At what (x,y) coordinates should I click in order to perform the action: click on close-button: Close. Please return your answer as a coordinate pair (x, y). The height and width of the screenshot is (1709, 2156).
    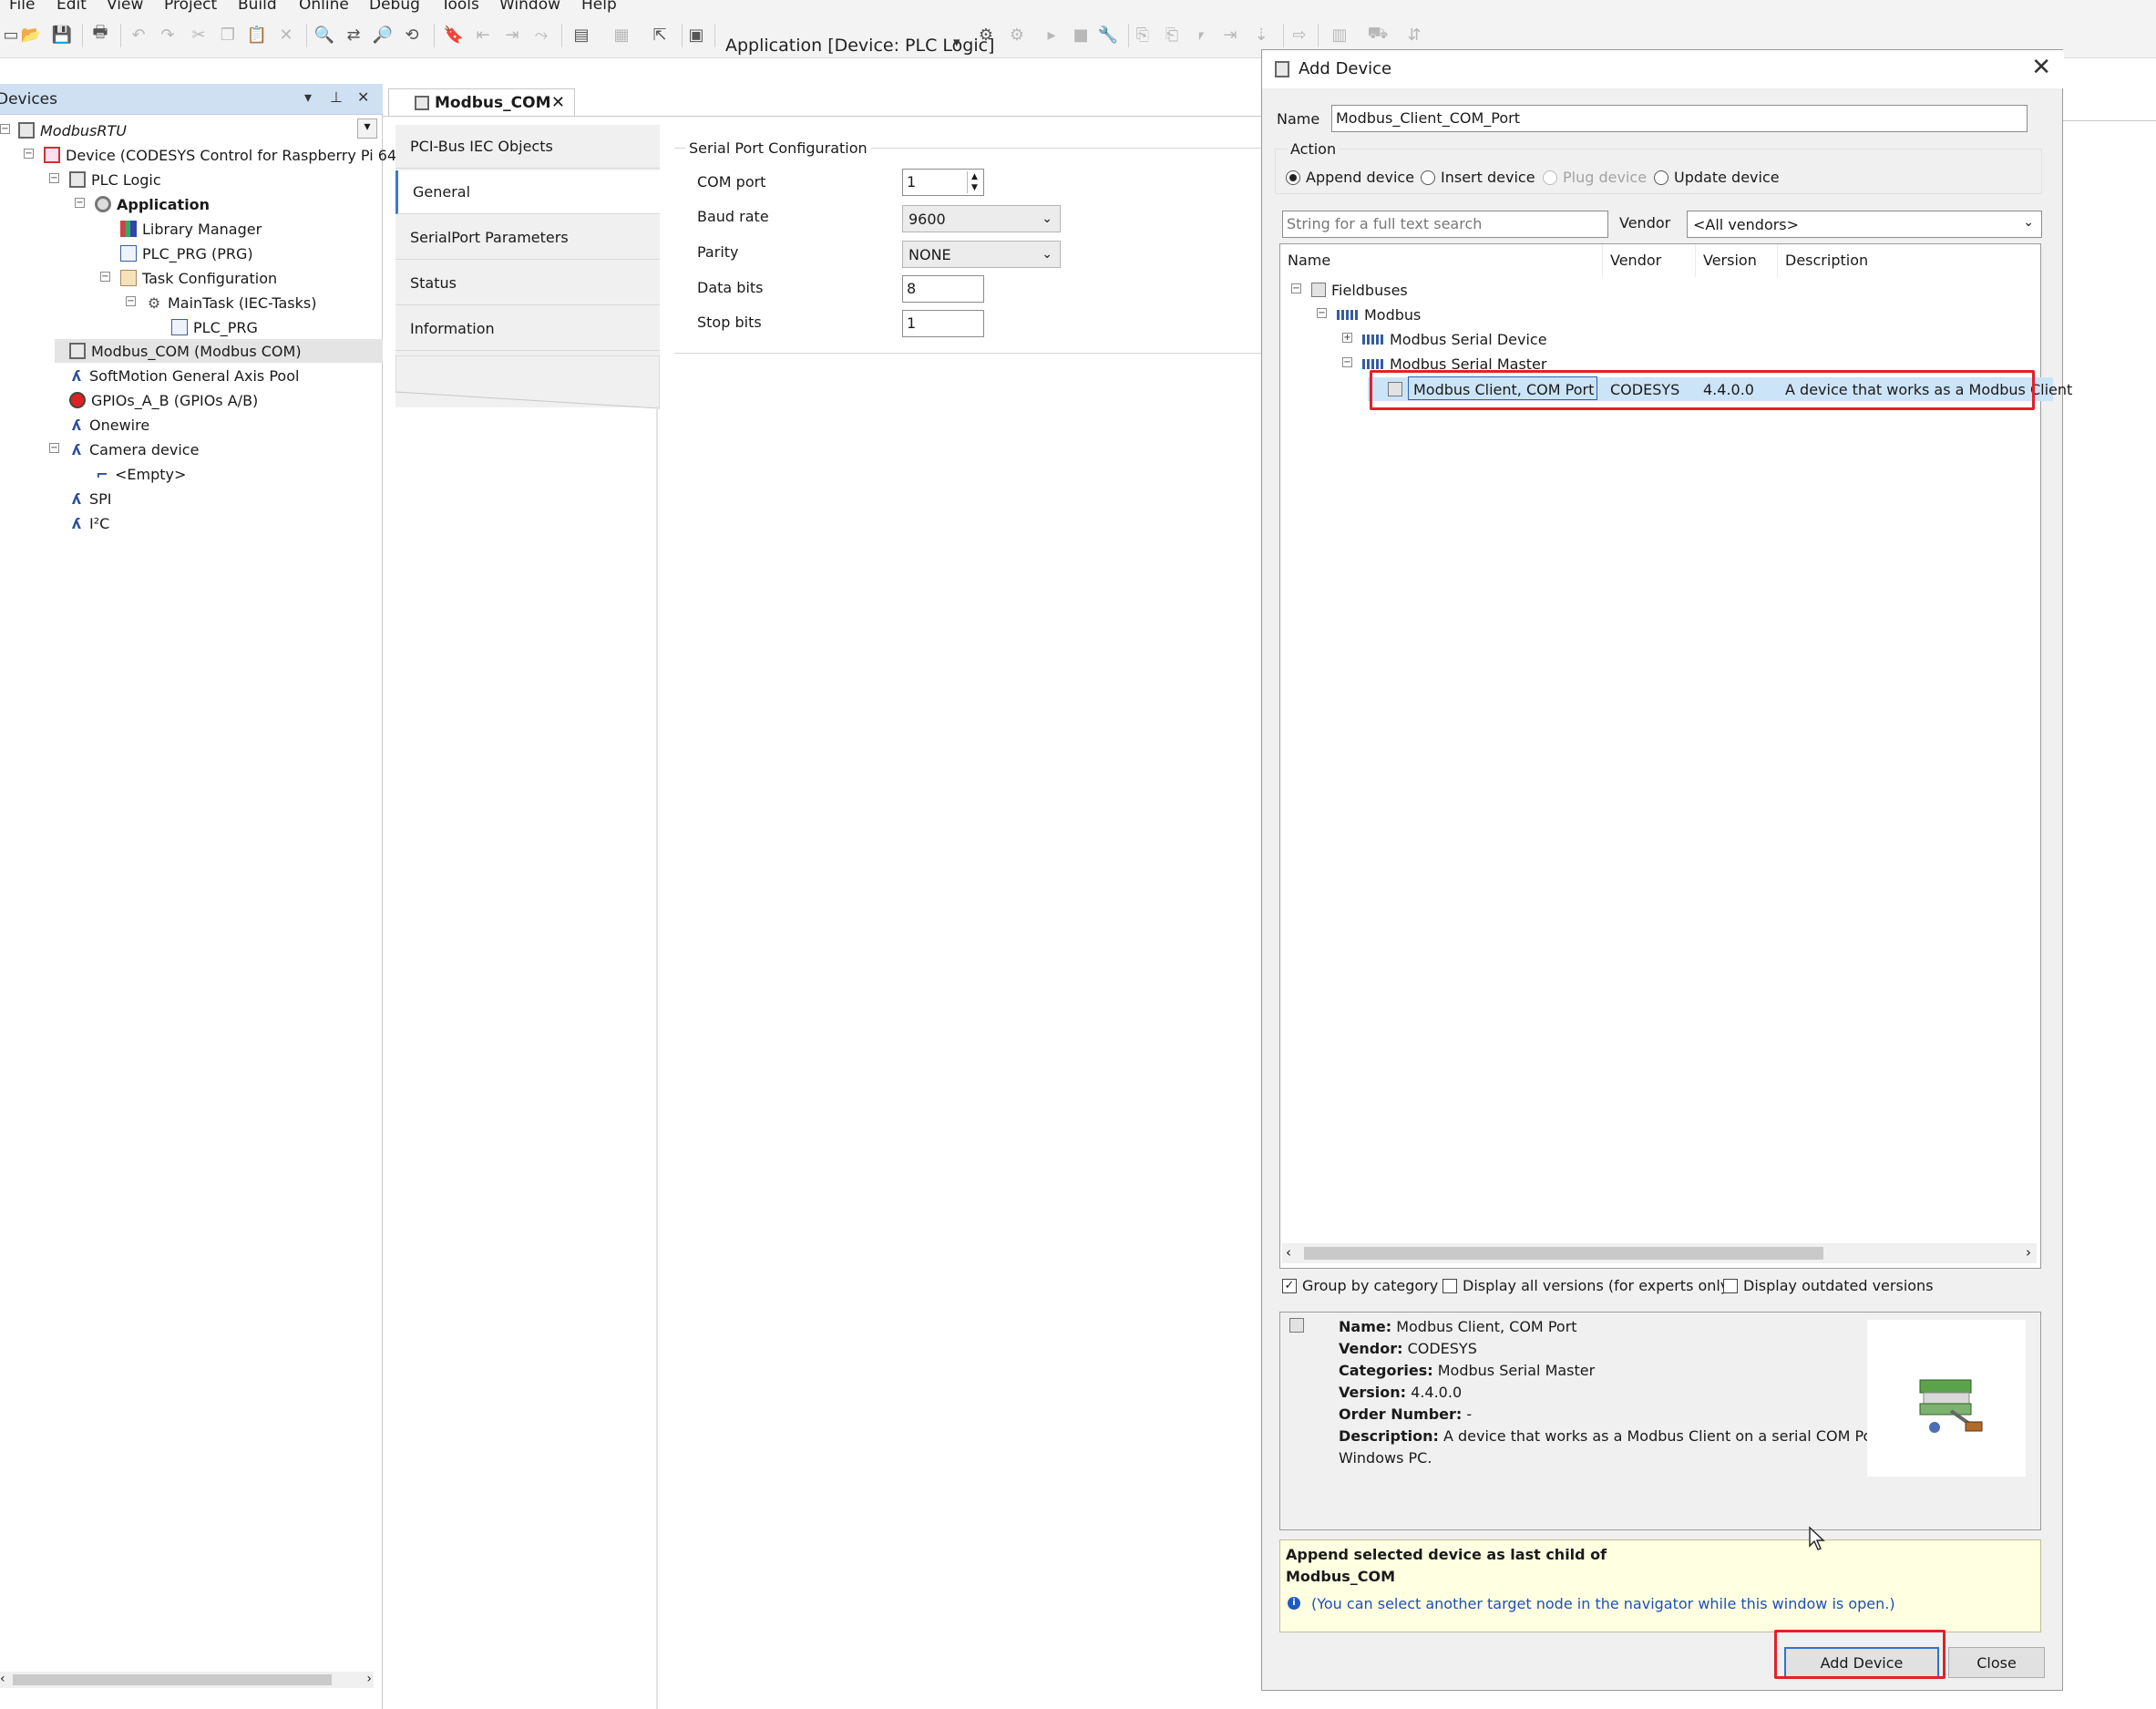
    Looking at the image, I should click on (1996, 1663).